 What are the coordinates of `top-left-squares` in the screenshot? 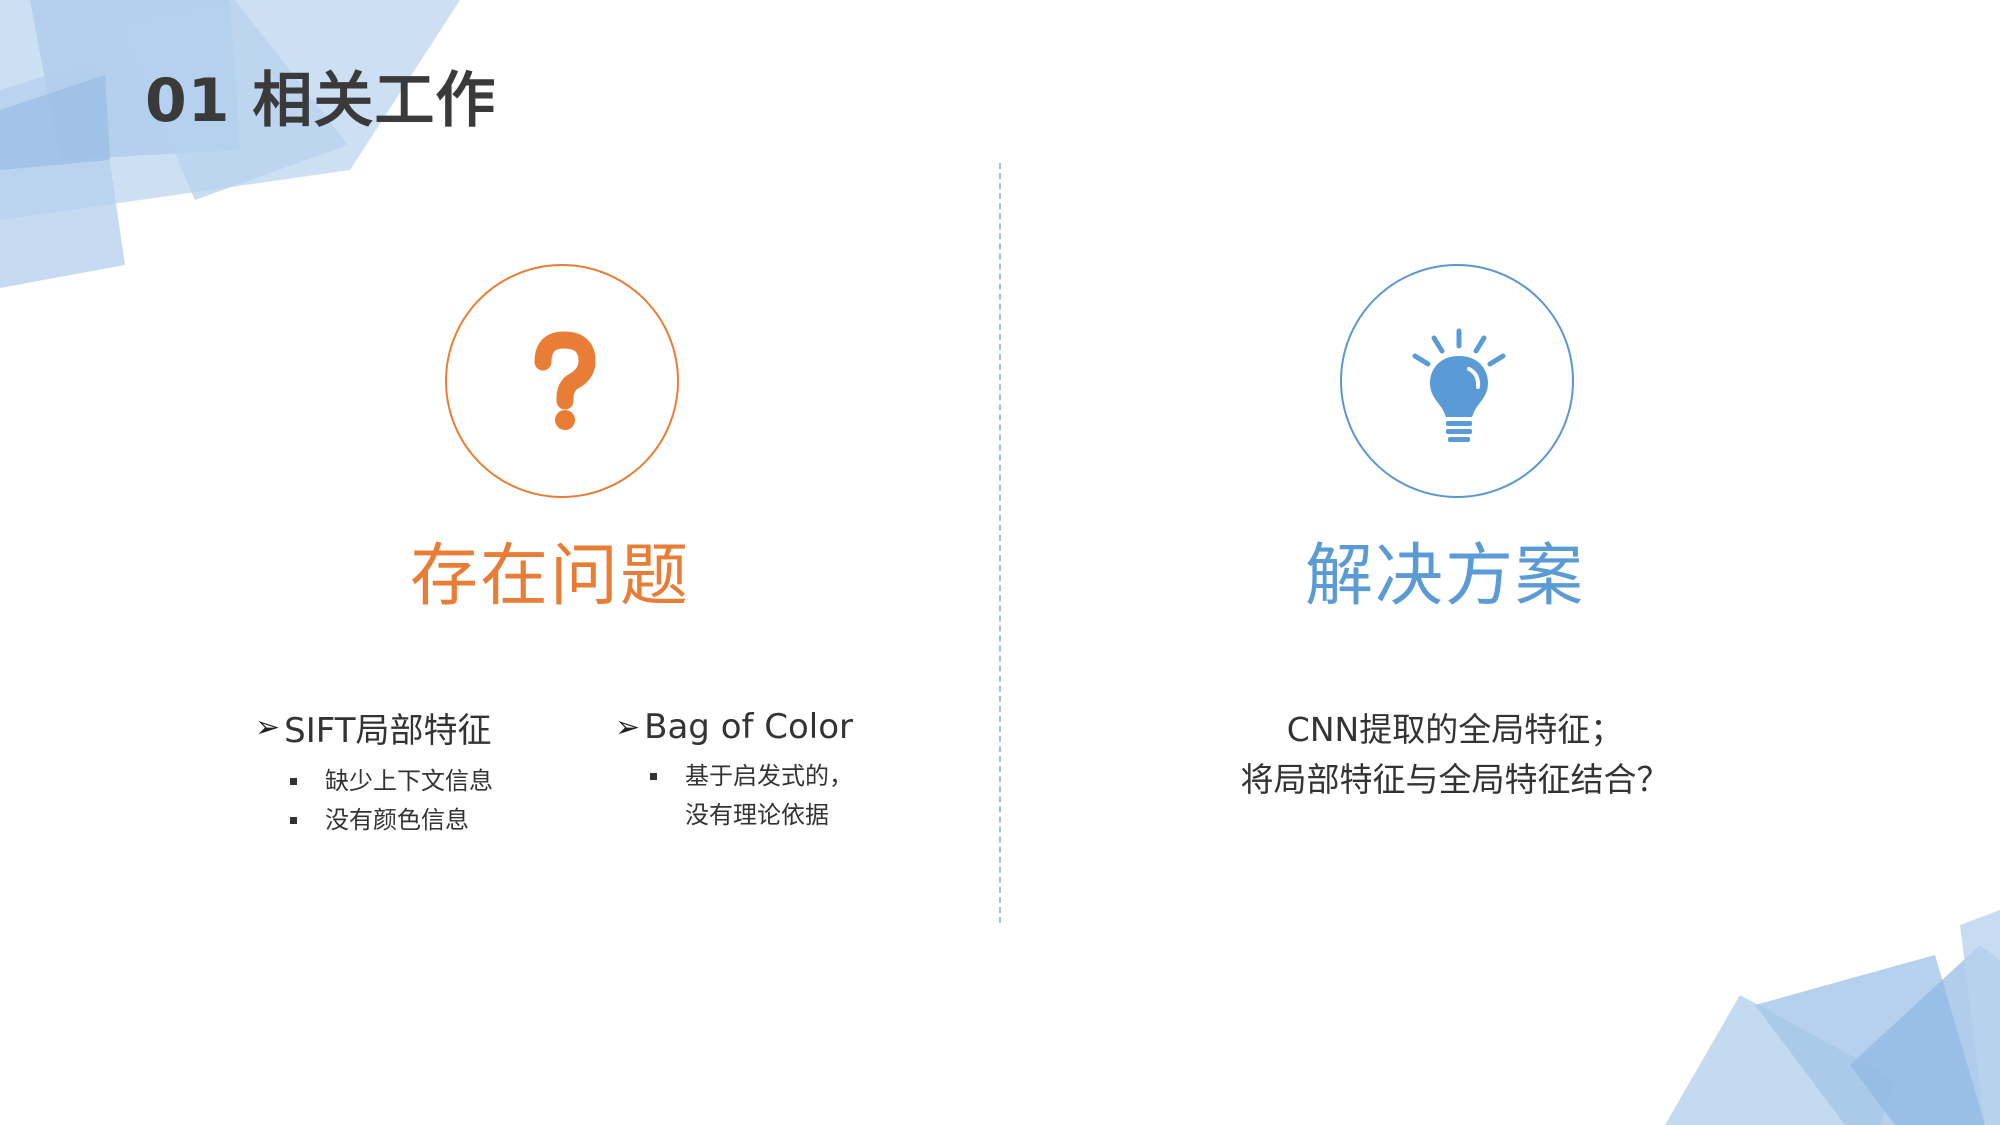 It's located at (230, 144).